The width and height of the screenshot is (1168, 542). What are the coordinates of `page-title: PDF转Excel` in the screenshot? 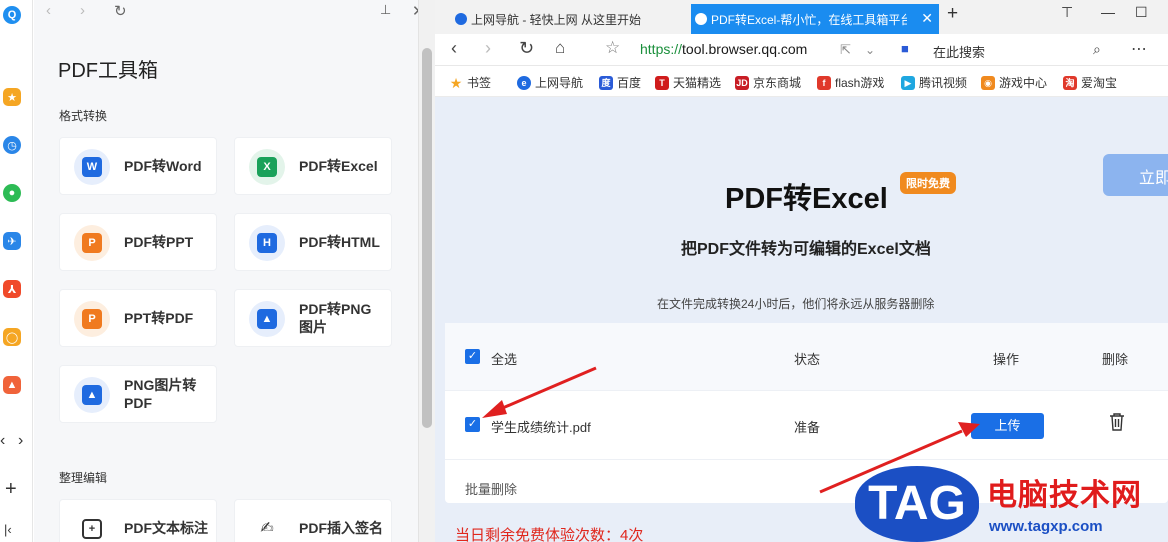 It's located at (806, 199).